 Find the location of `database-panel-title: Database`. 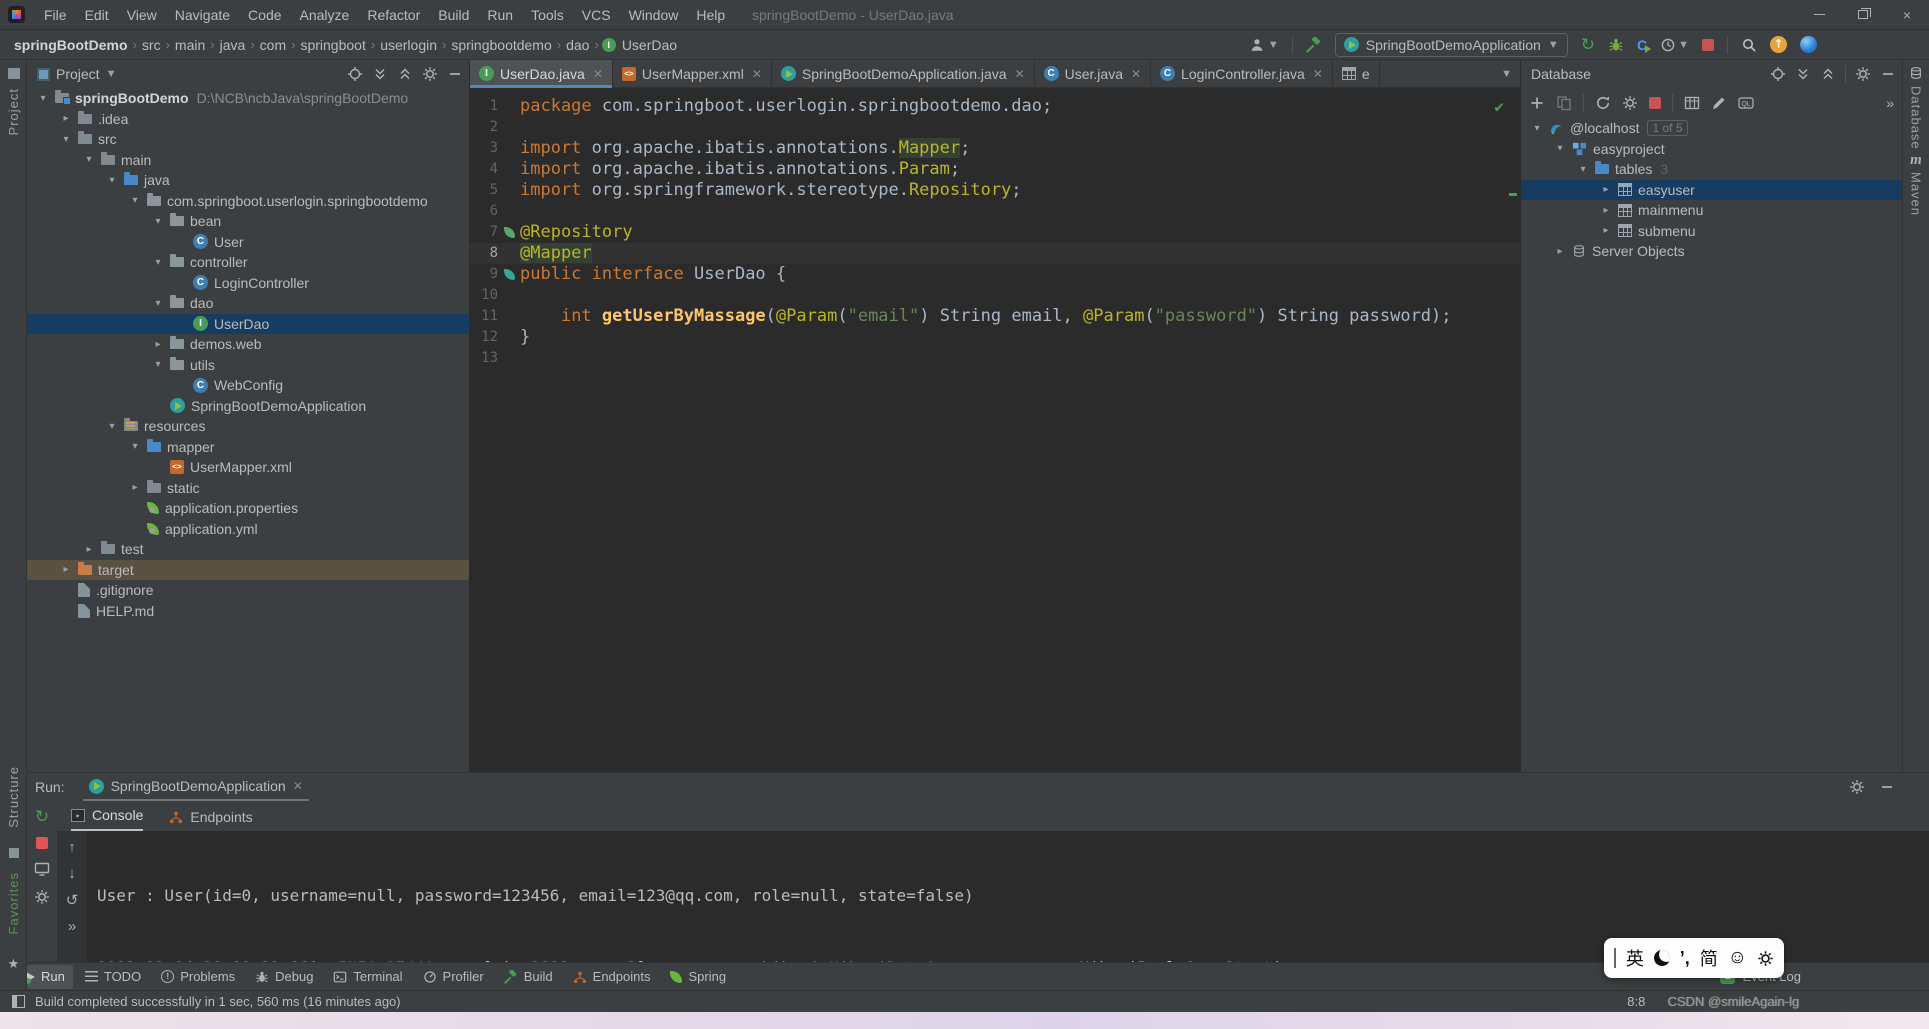

database-panel-title: Database is located at coordinates (1561, 74).